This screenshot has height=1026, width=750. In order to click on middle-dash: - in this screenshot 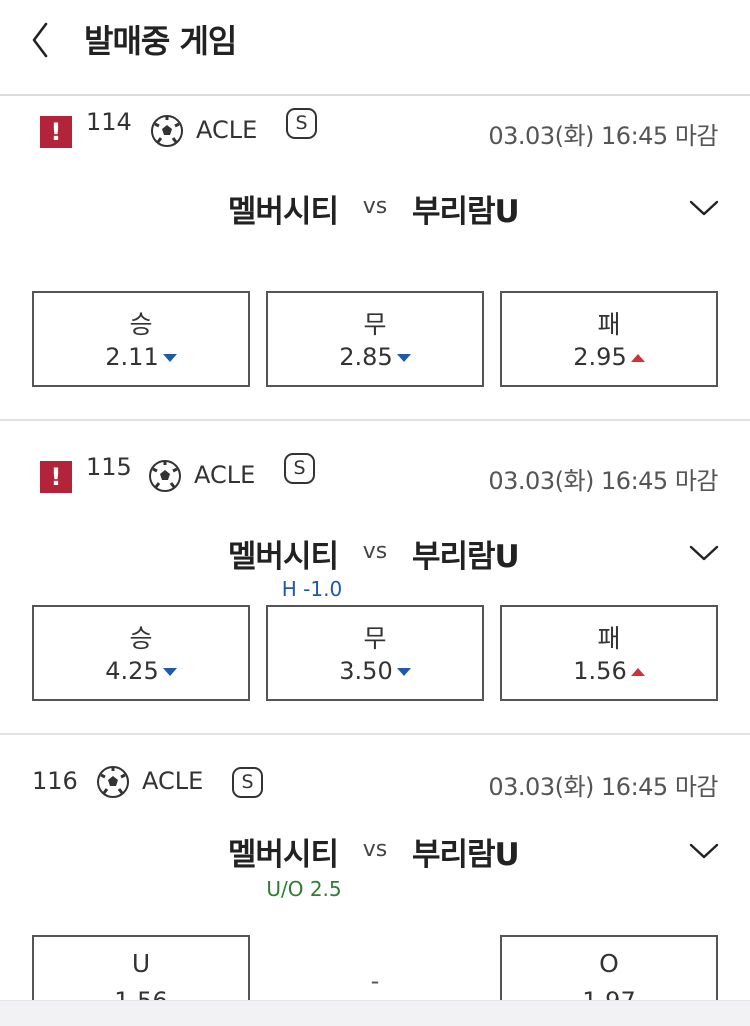, I will do `click(375, 981)`.